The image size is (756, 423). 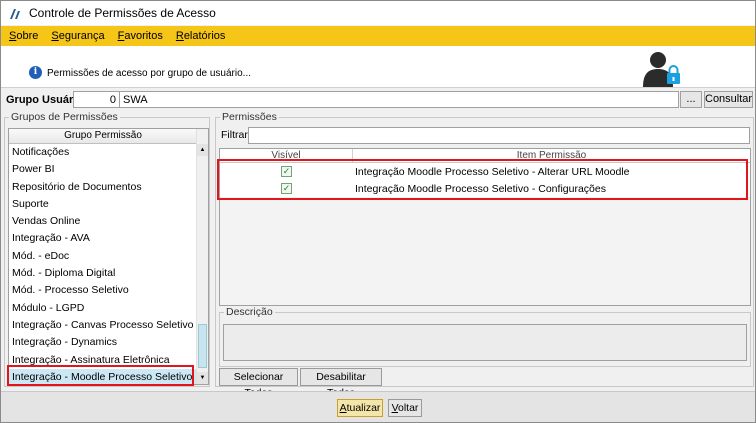 What do you see at coordinates (236, 135) in the screenshot?
I see `filter-label: Filtrar:` at bounding box center [236, 135].